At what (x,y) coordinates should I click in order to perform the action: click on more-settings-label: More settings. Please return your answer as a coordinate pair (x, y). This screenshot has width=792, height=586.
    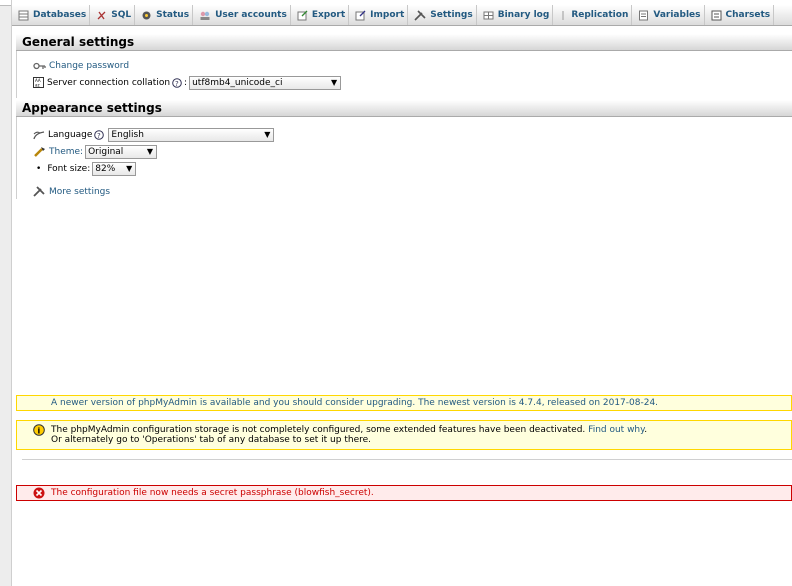
    Looking at the image, I should click on (80, 191).